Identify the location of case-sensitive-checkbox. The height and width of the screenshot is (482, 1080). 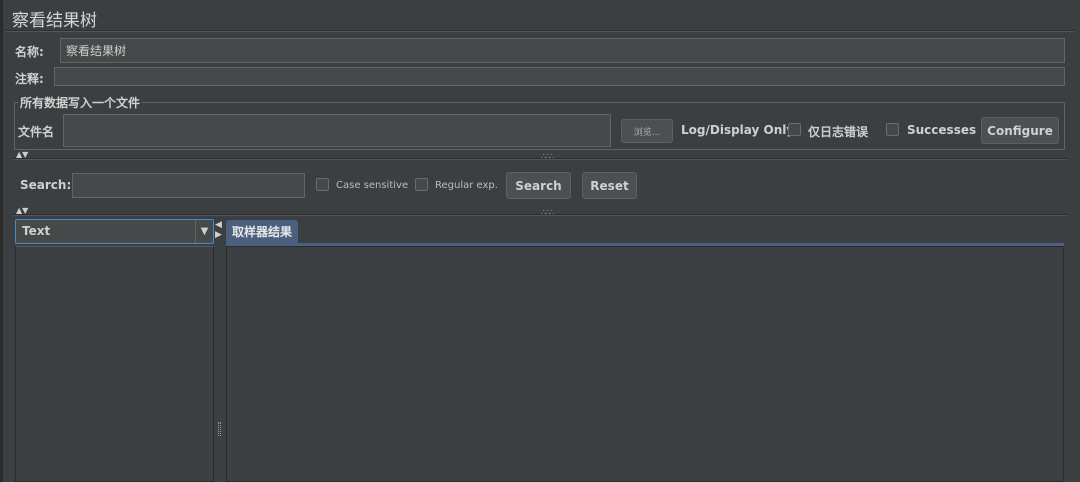
(322, 184).